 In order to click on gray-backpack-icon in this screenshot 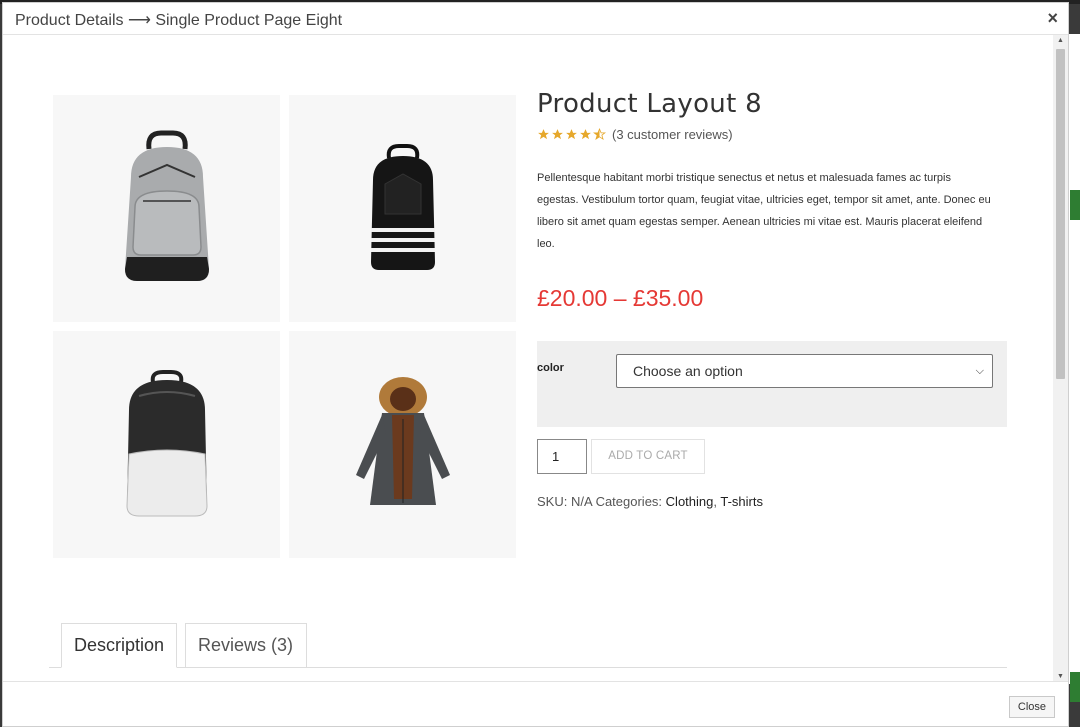, I will do `click(166, 205)`.